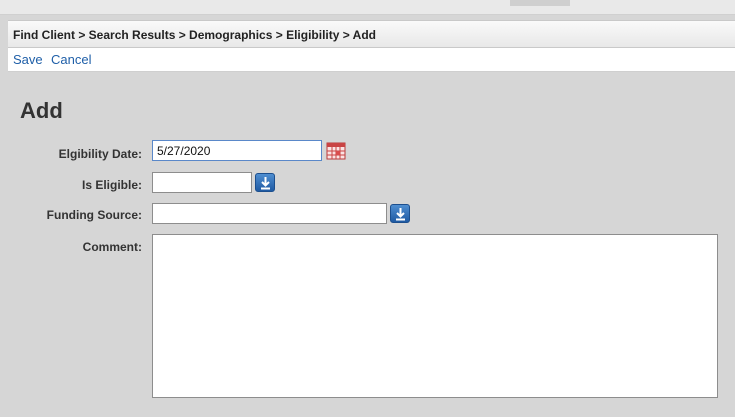  I want to click on funding-source-dropdown-button, so click(400, 213).